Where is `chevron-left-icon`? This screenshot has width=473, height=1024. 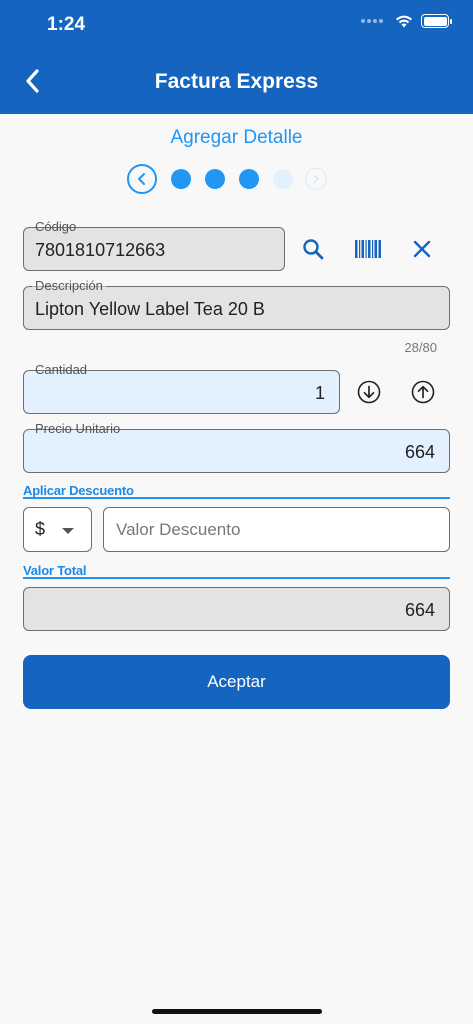
chevron-left-icon is located at coordinates (141, 179).